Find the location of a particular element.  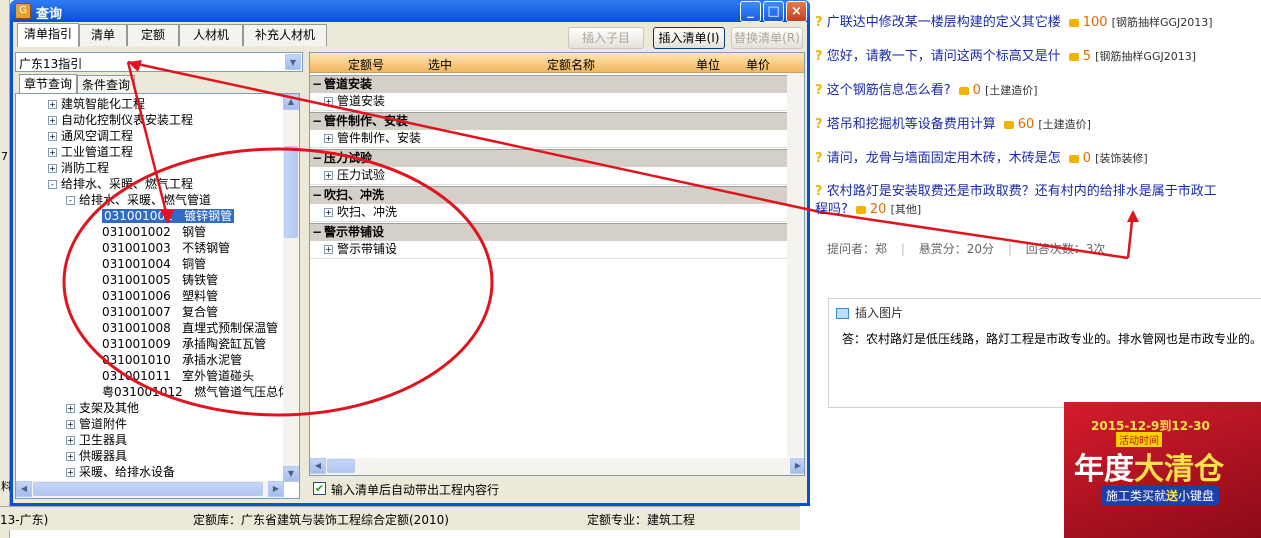

insert-child-button: 插入子目 is located at coordinates (606, 38).